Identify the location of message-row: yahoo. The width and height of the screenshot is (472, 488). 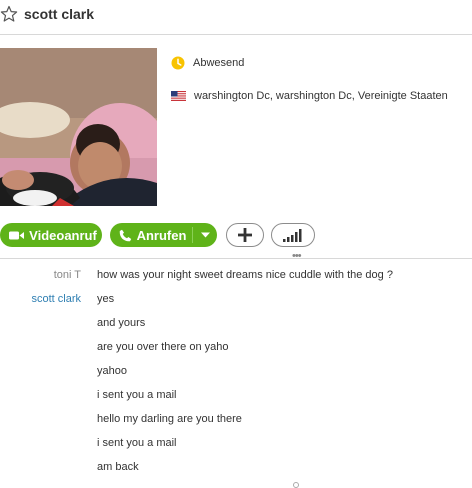
(236, 374).